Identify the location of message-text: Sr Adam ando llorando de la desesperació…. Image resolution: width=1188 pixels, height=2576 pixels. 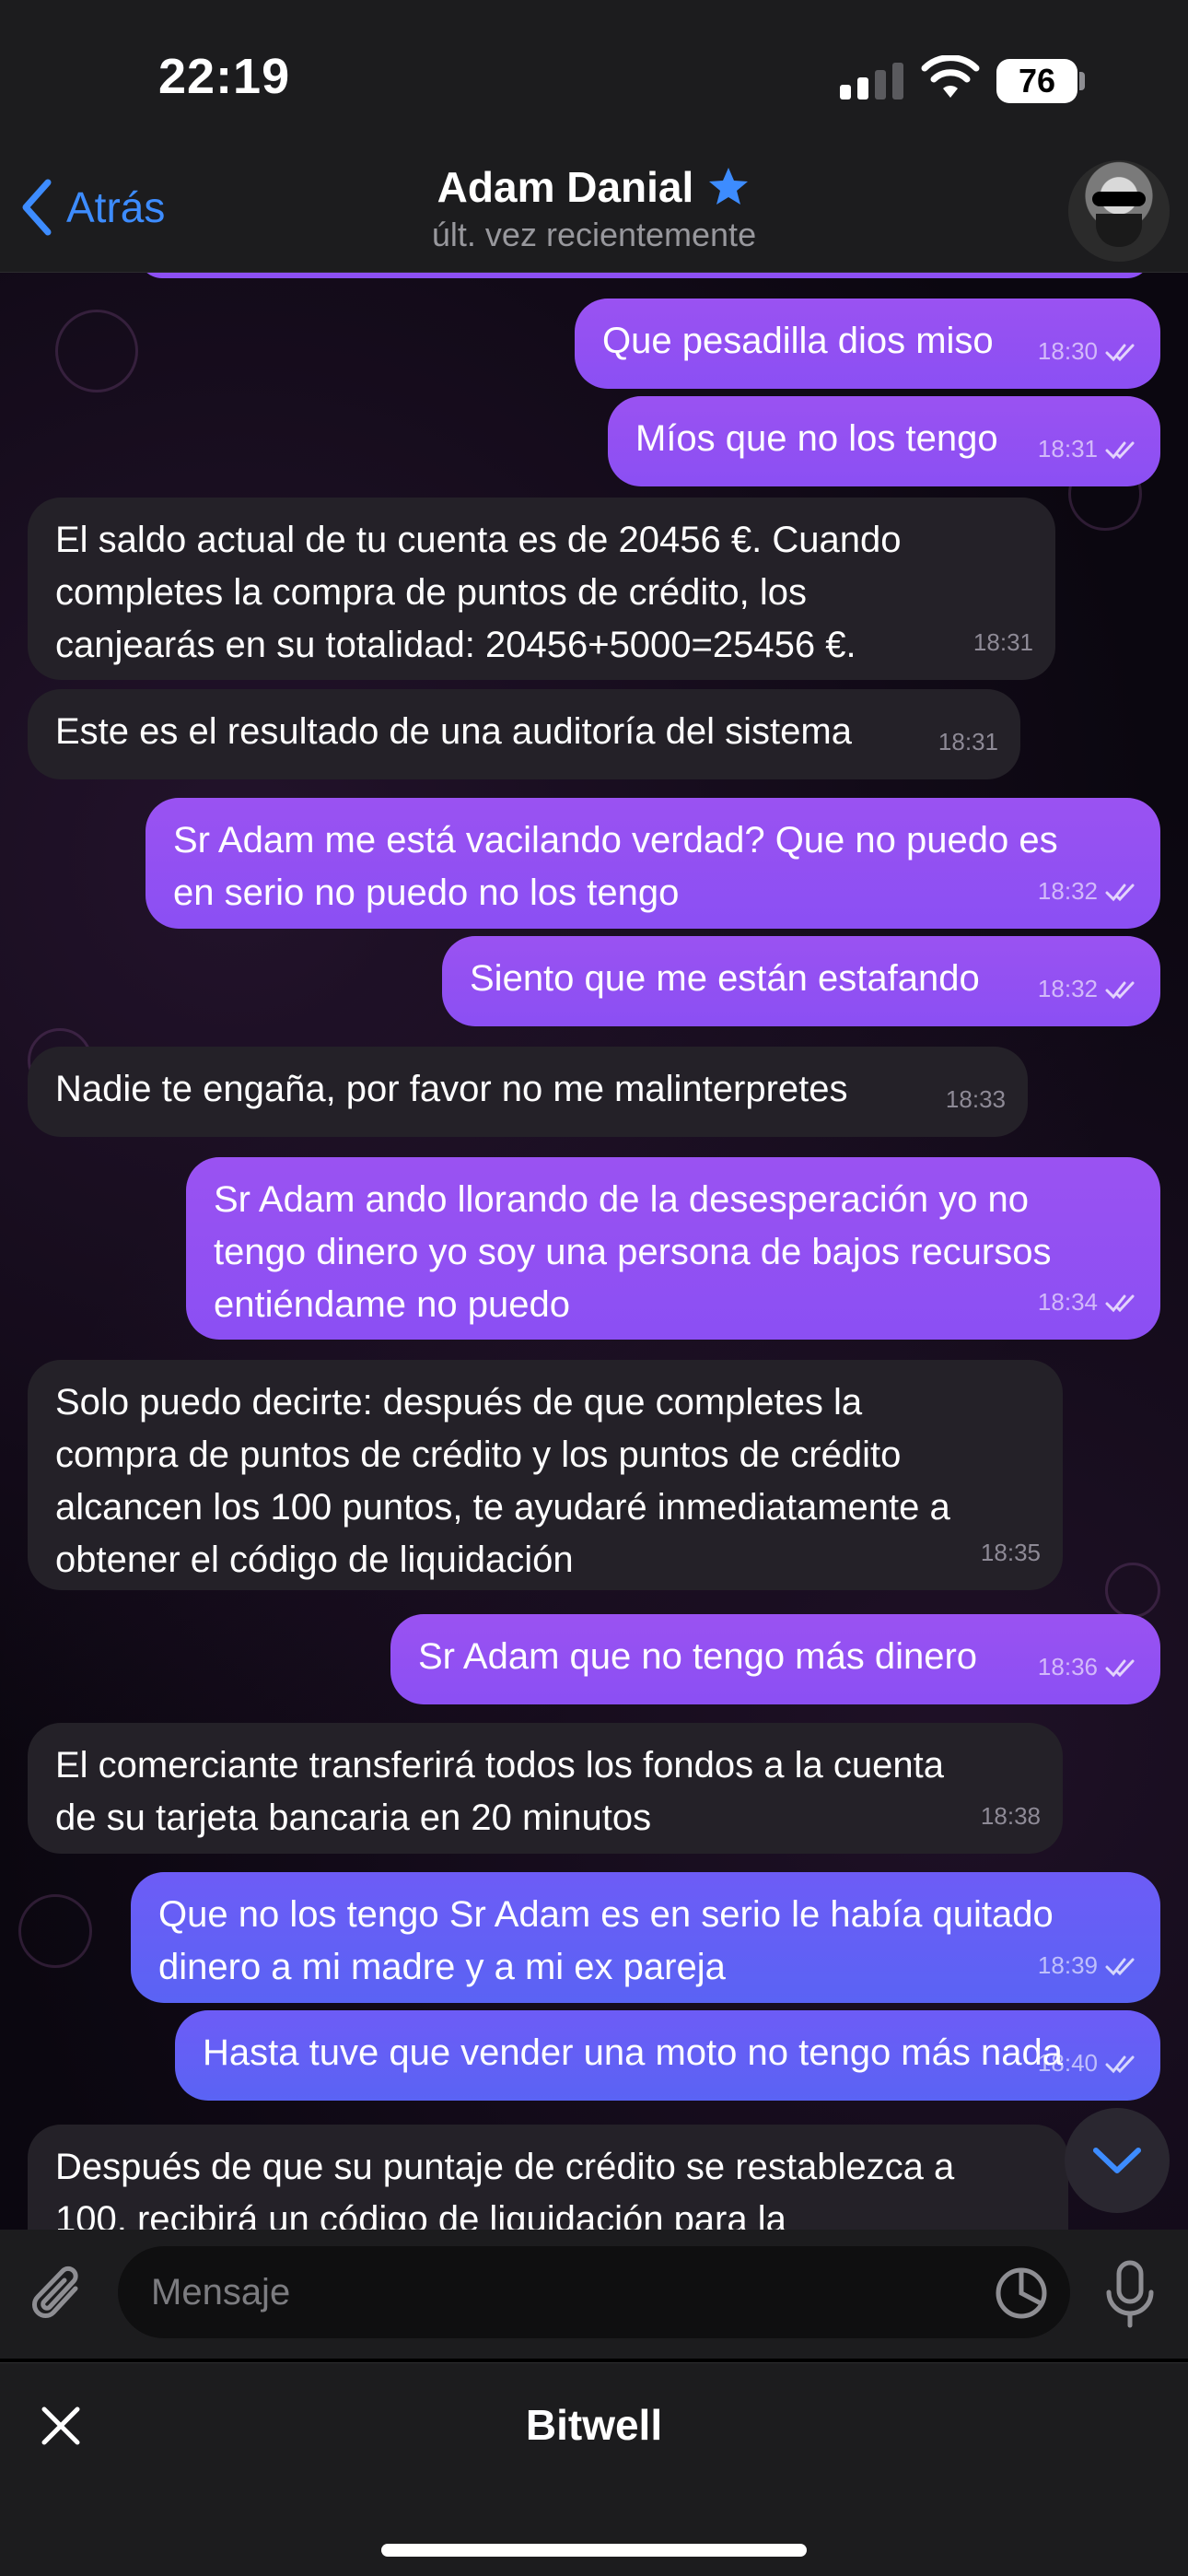
(633, 1252).